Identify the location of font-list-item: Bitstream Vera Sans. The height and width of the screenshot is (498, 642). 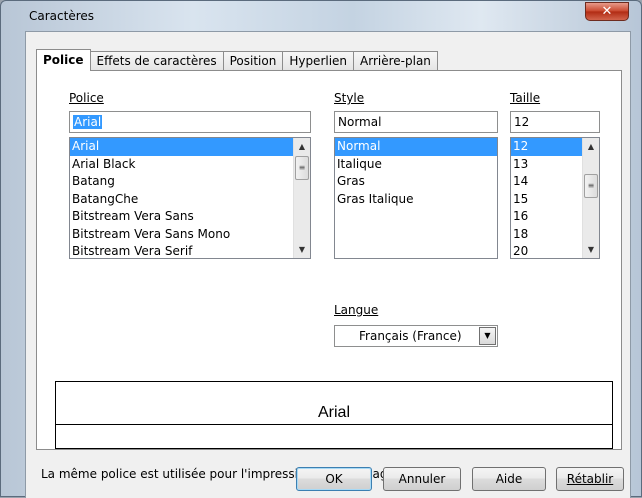
(190, 217).